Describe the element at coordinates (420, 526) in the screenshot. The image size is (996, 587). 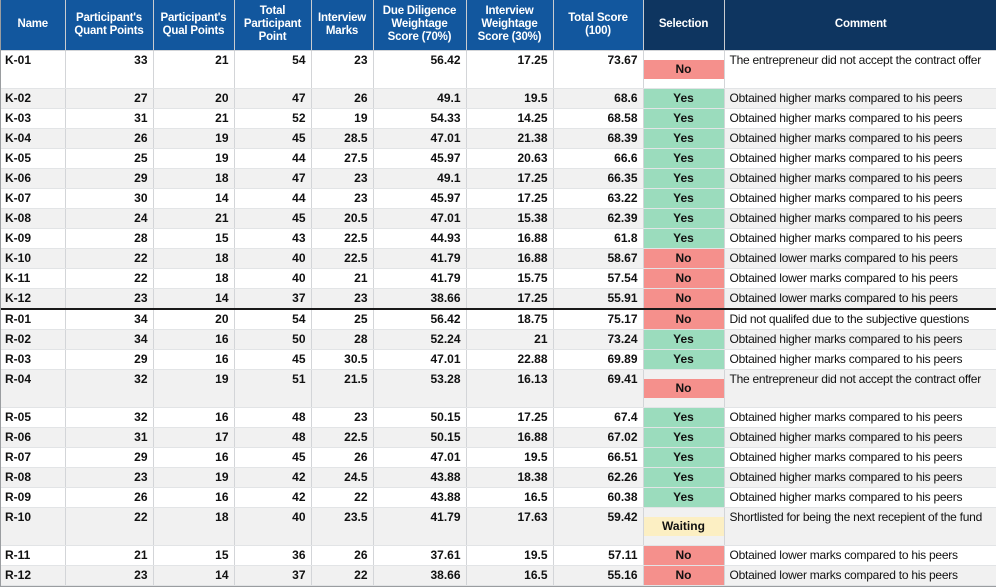
I see `cell-dd70: 41.79` at that location.